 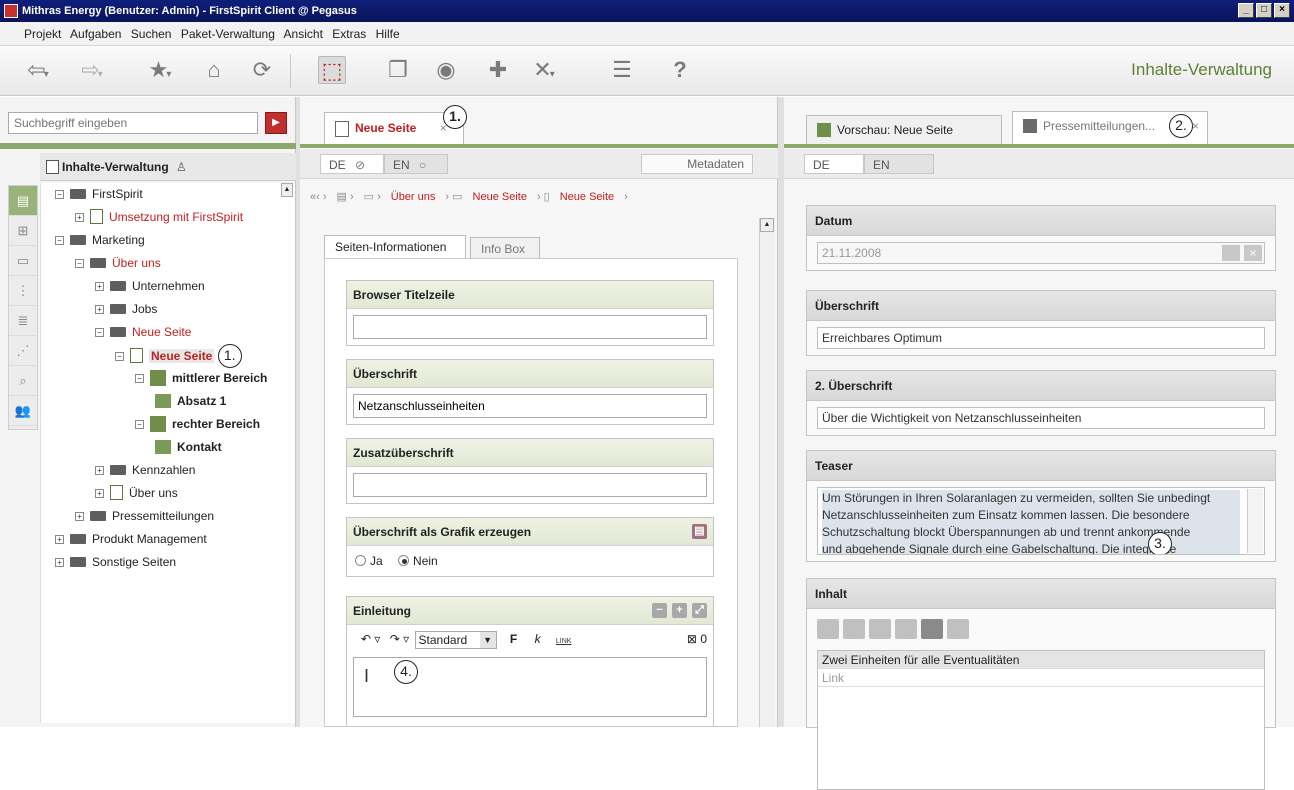 What do you see at coordinates (370, 639) in the screenshot?
I see `undo-icon: ↶ ▿` at bounding box center [370, 639].